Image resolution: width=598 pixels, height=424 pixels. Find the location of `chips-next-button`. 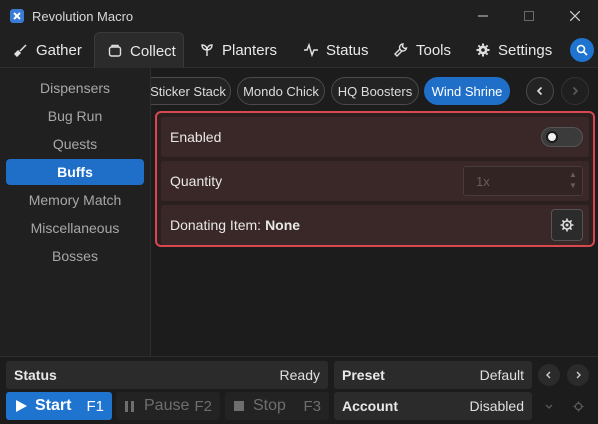

chips-next-button is located at coordinates (575, 91).